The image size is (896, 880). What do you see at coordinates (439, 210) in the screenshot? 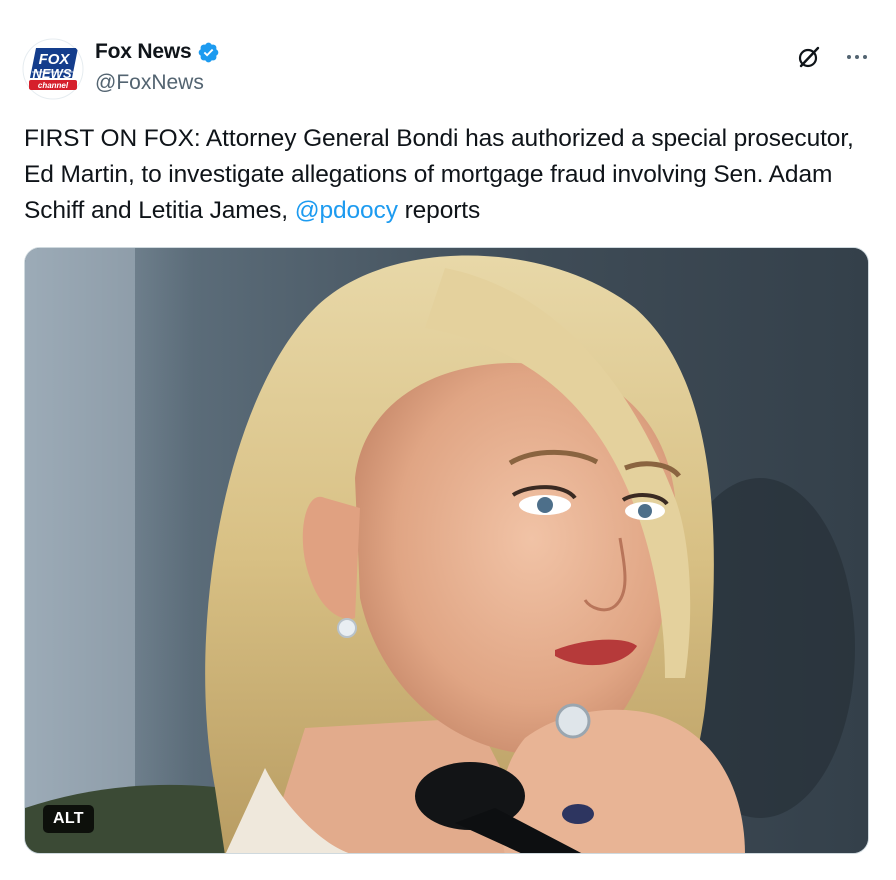
I see `tweet-text-tail: reports` at bounding box center [439, 210].